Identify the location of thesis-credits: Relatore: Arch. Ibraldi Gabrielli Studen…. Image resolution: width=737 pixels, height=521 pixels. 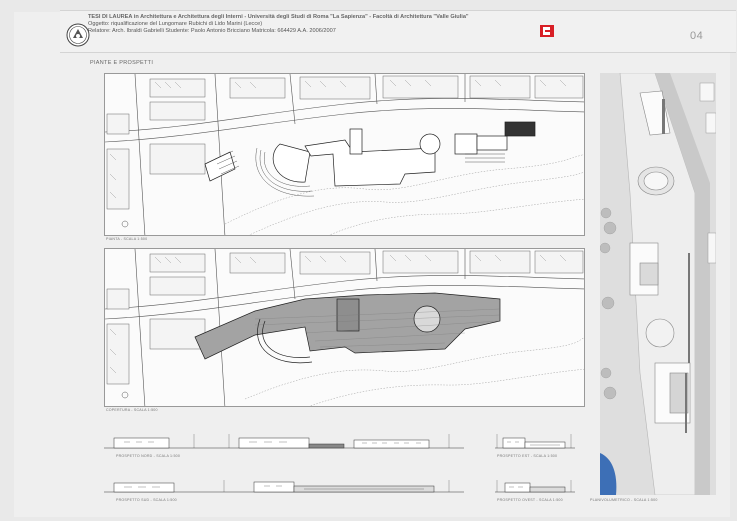
(212, 31).